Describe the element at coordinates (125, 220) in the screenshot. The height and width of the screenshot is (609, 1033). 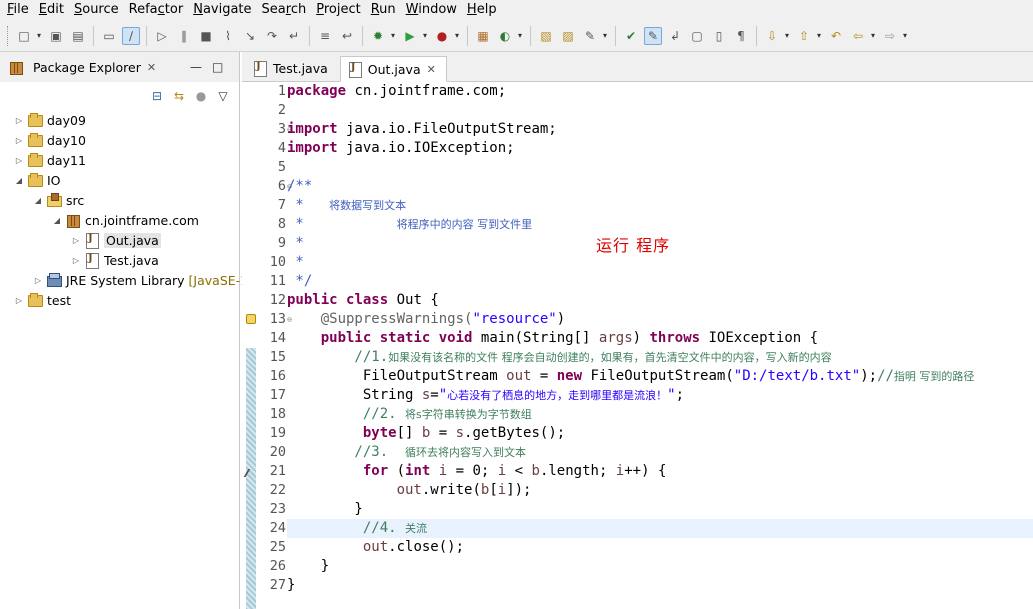
I see `tree-item: ◢ cn.jointframe.com` at that location.